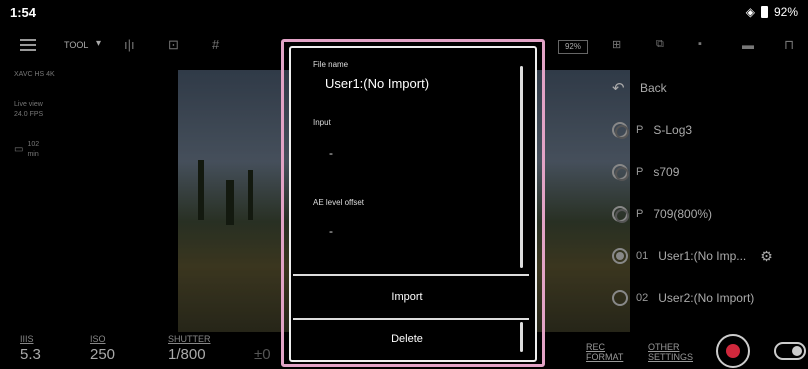 Image resolution: width=808 pixels, height=369 pixels. I want to click on media-icon: ⧉, so click(660, 44).